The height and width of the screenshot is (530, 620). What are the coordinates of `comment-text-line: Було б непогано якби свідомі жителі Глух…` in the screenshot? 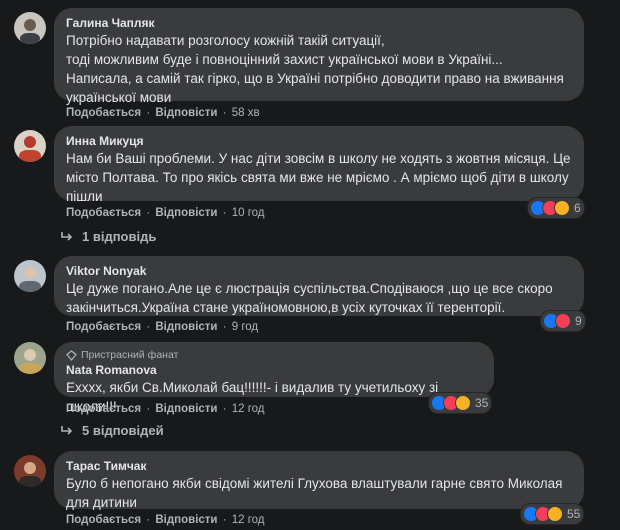 It's located at (314, 483).